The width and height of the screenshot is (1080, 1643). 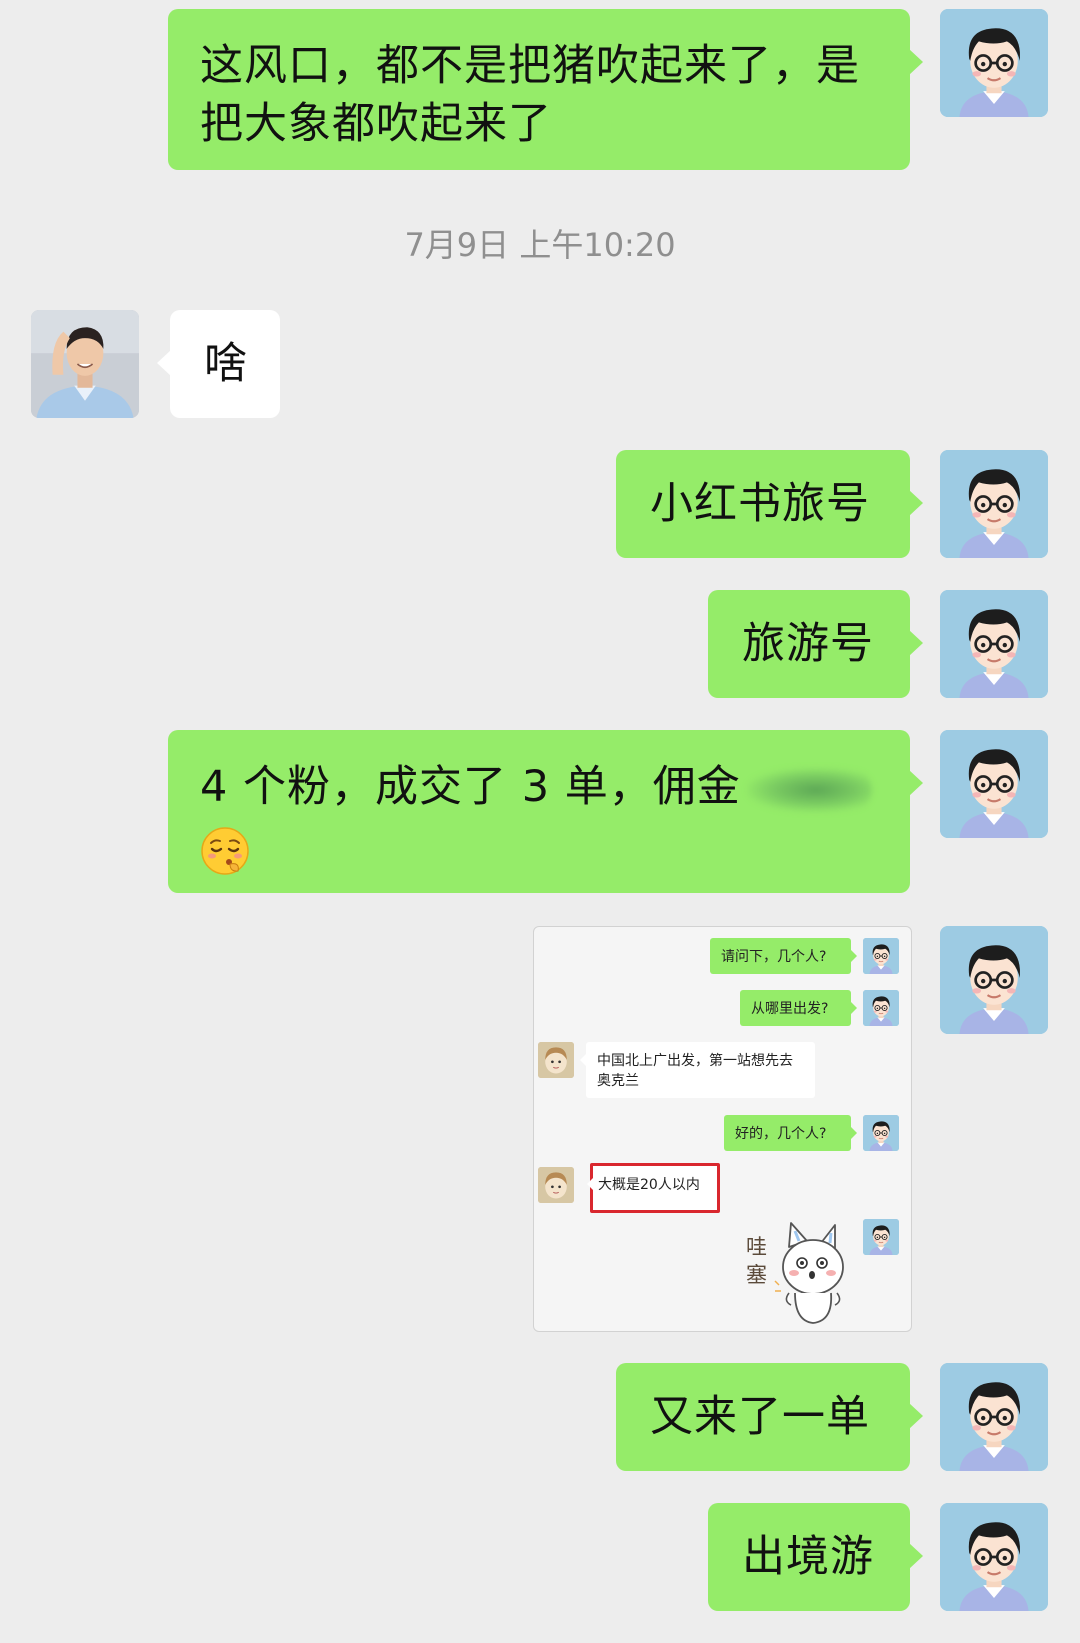 What do you see at coordinates (695, 1061) in the screenshot?
I see `mini-message-text: 中国北上广出发，第一站想先去` at bounding box center [695, 1061].